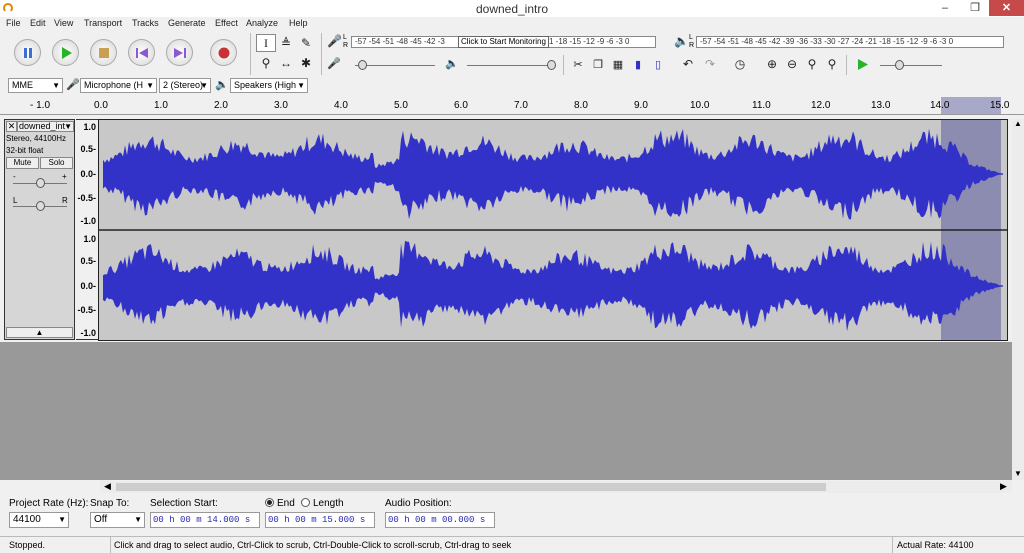 The width and height of the screenshot is (1024, 553). What do you see at coordinates (226, 23) in the screenshot?
I see `menu-effect: Effect` at bounding box center [226, 23].